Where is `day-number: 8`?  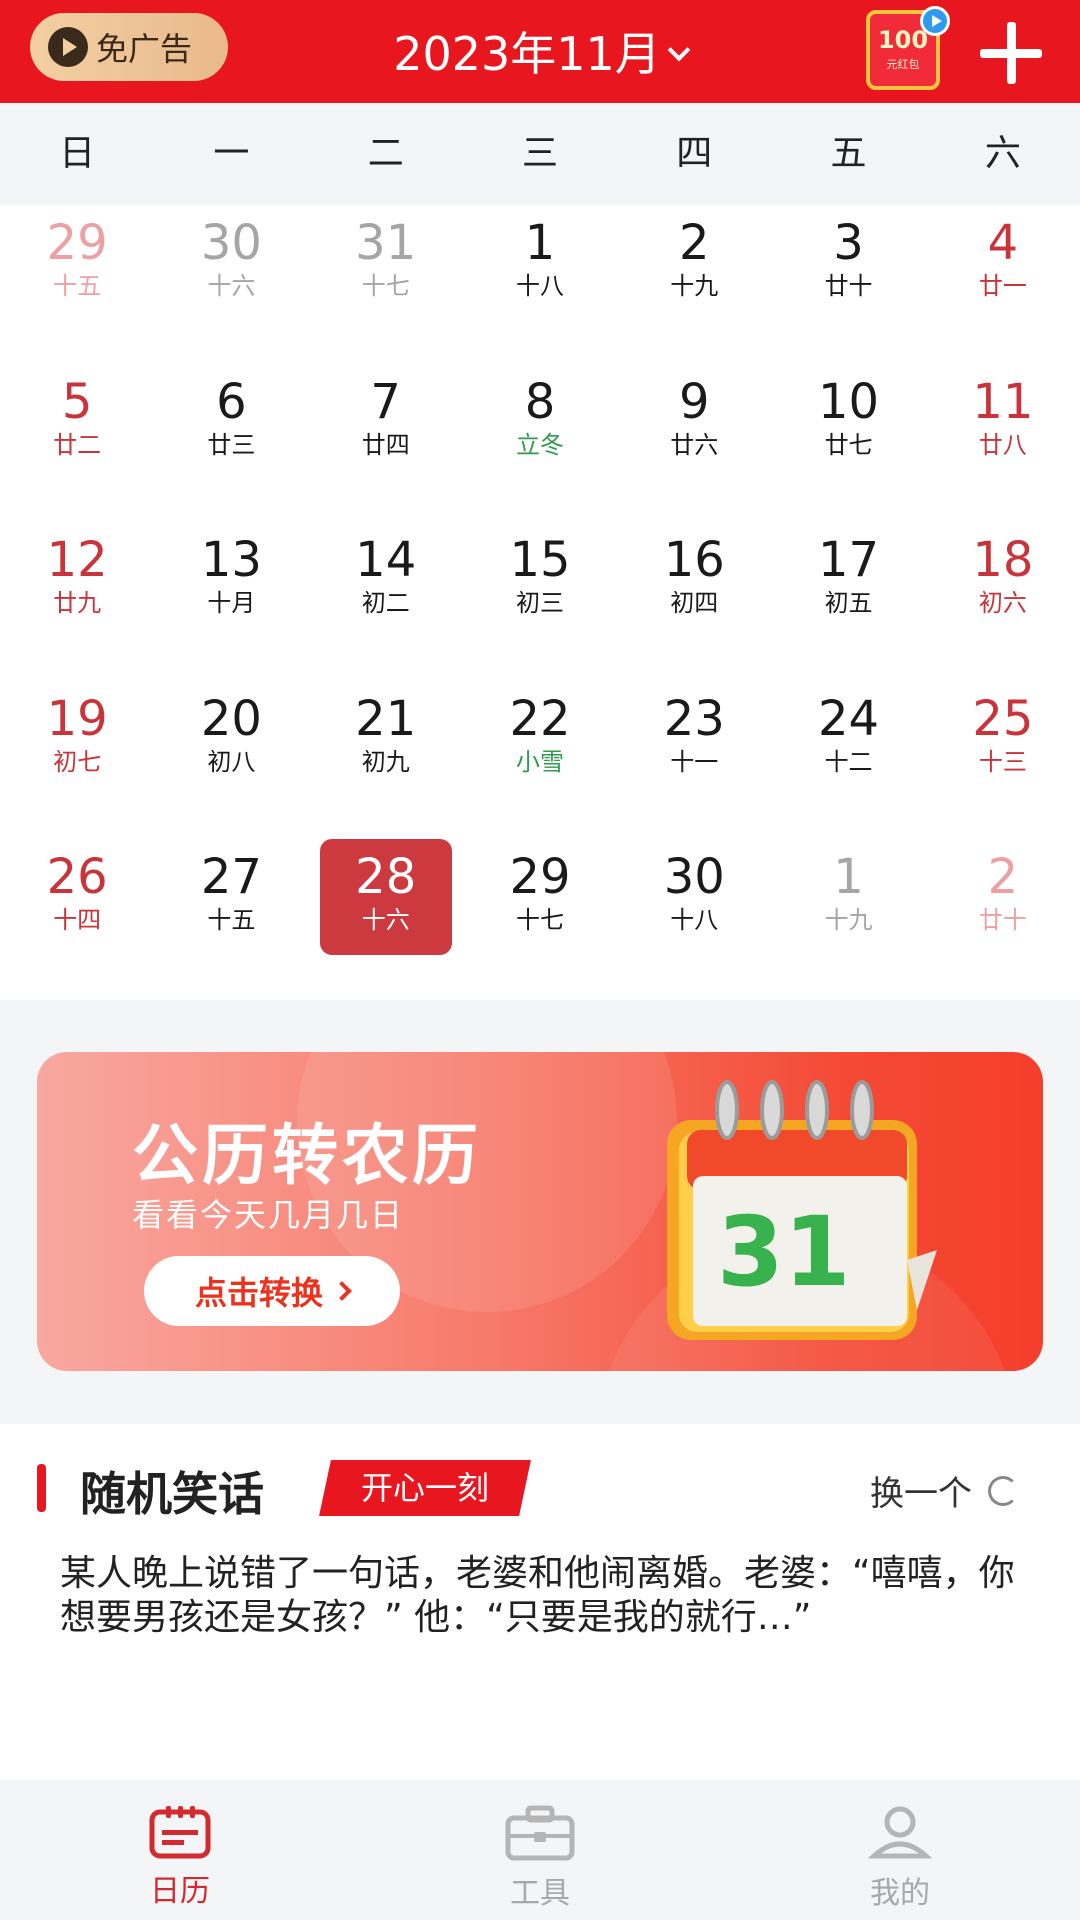
day-number: 8 is located at coordinates (540, 401).